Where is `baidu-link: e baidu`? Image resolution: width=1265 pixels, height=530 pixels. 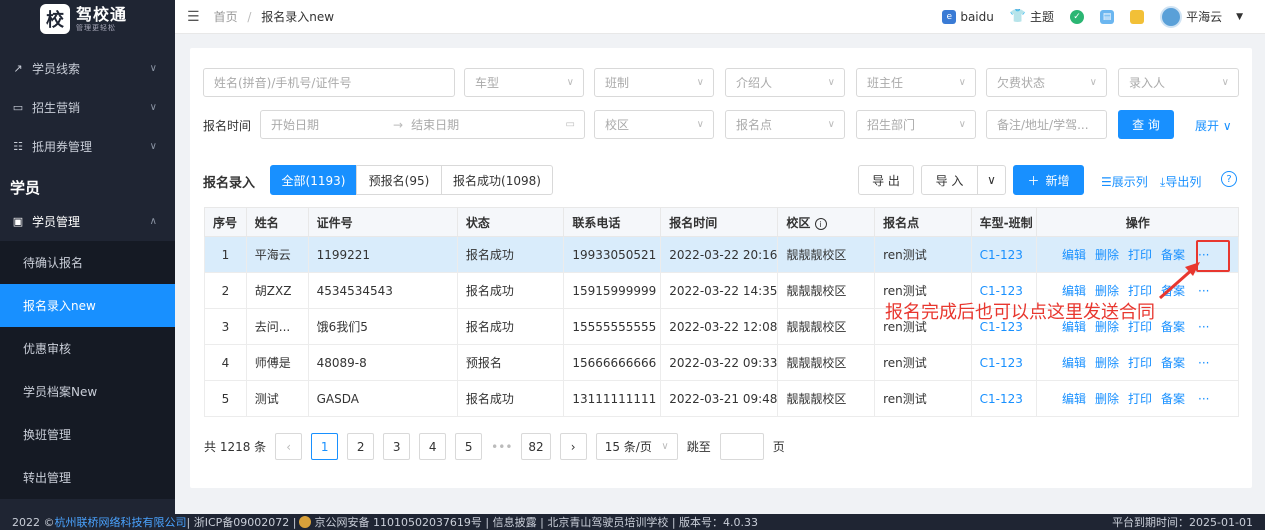 baidu-link: e baidu is located at coordinates (968, 16).